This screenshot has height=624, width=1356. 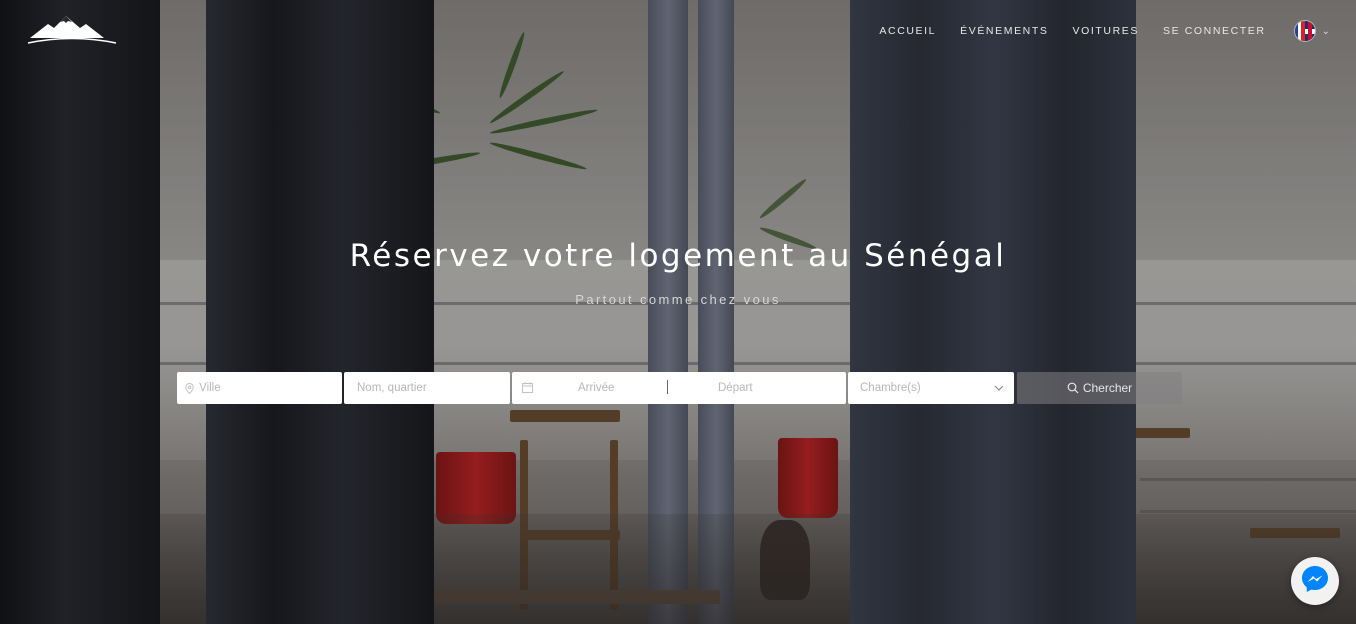 I want to click on nav-voitures: VOITURES, so click(x=1105, y=31).